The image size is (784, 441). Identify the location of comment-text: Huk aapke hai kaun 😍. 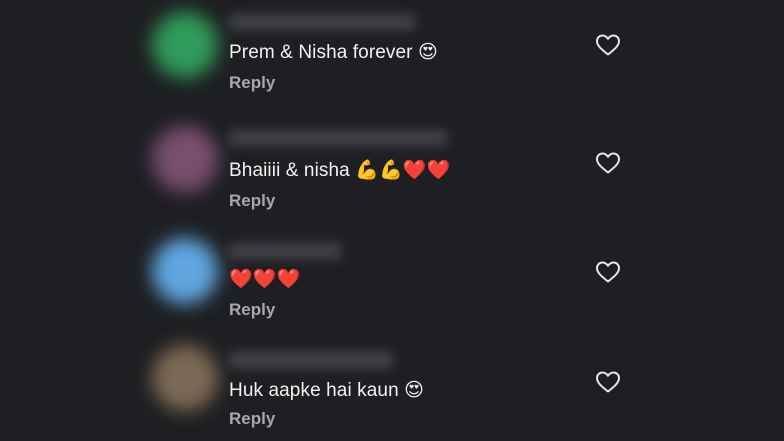
(327, 390).